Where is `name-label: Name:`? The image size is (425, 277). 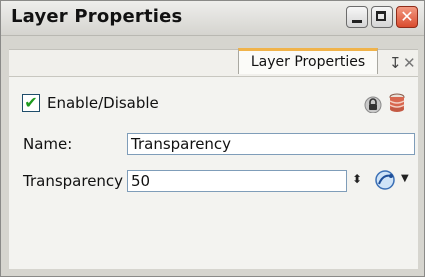 name-label: Name: is located at coordinates (48, 144).